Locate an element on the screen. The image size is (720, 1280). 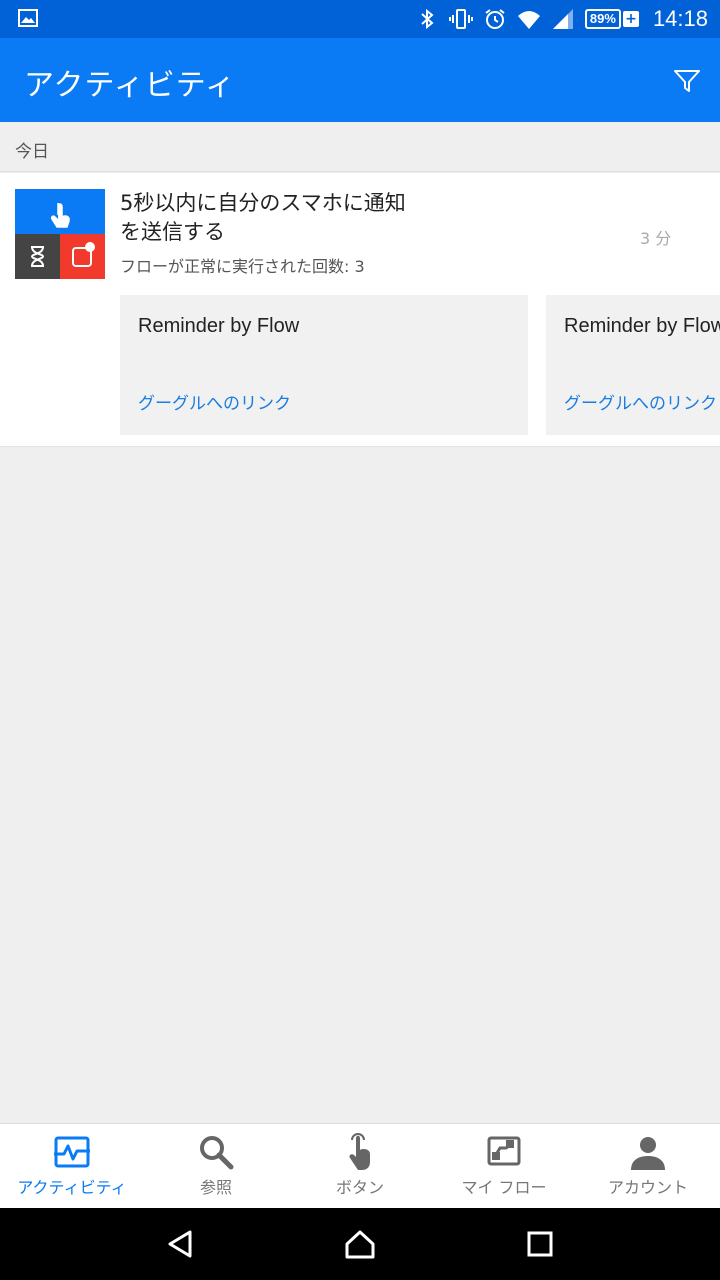
section-header-today: 今日 is located at coordinates (360, 147).